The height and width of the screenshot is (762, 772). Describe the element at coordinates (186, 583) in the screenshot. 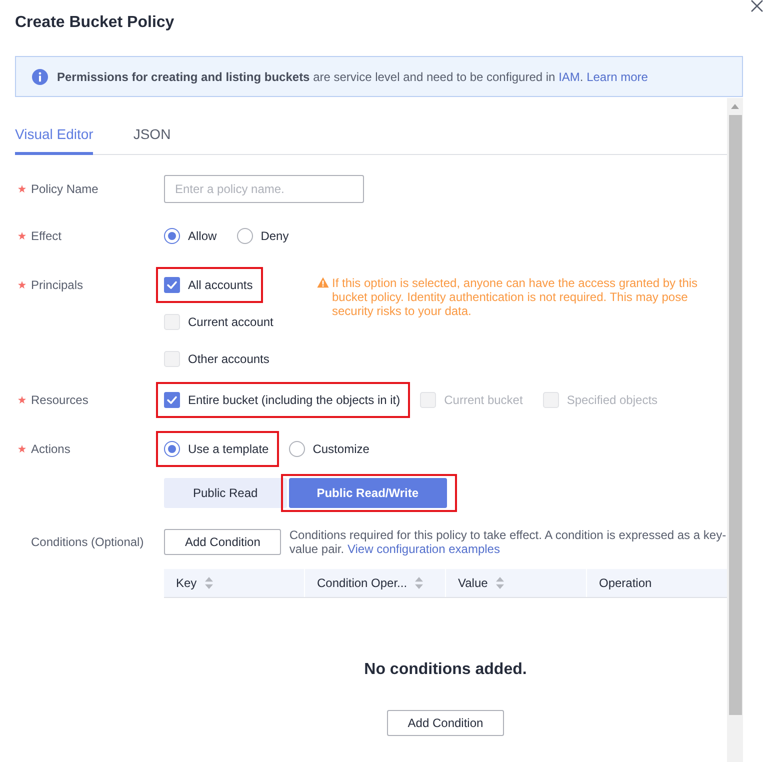

I see `column-title: Key` at that location.